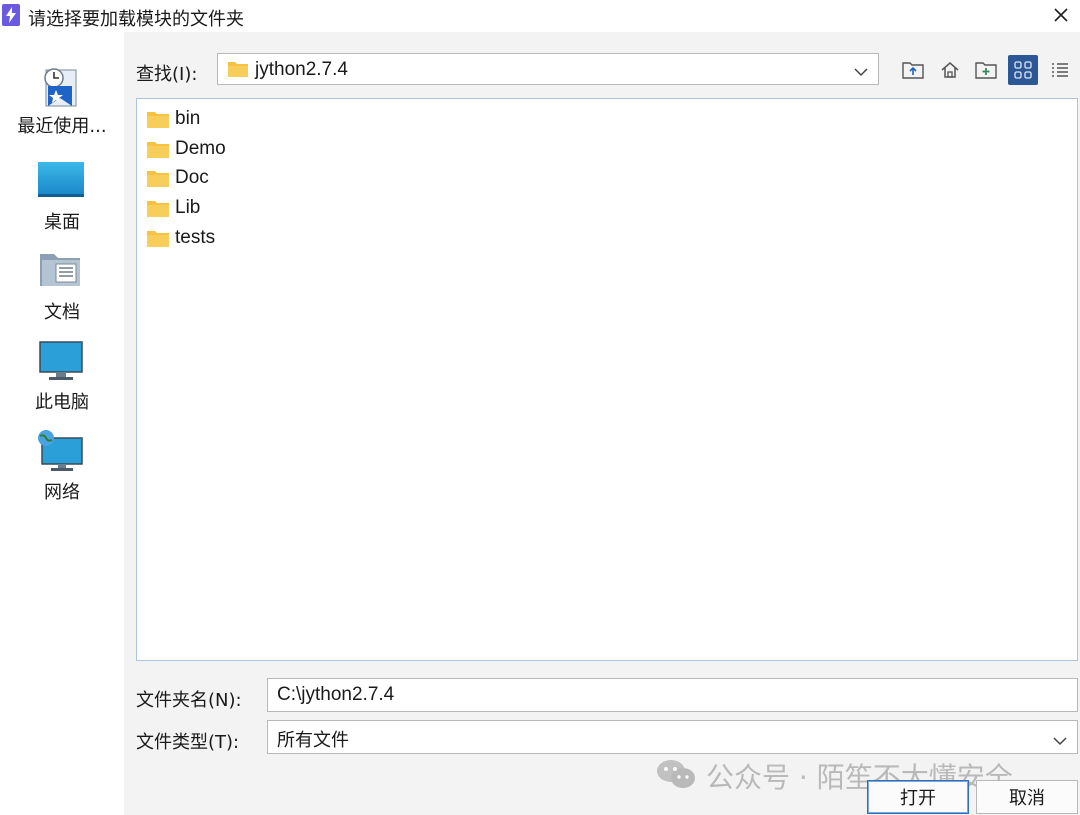  I want to click on documents-icon, so click(61, 272).